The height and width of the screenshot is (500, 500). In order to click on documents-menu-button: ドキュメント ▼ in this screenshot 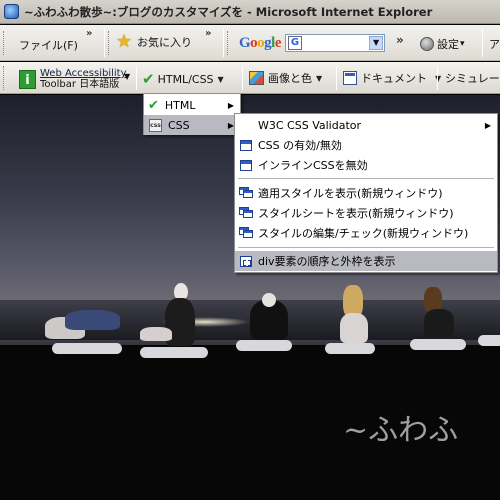, I will do `click(392, 78)`.